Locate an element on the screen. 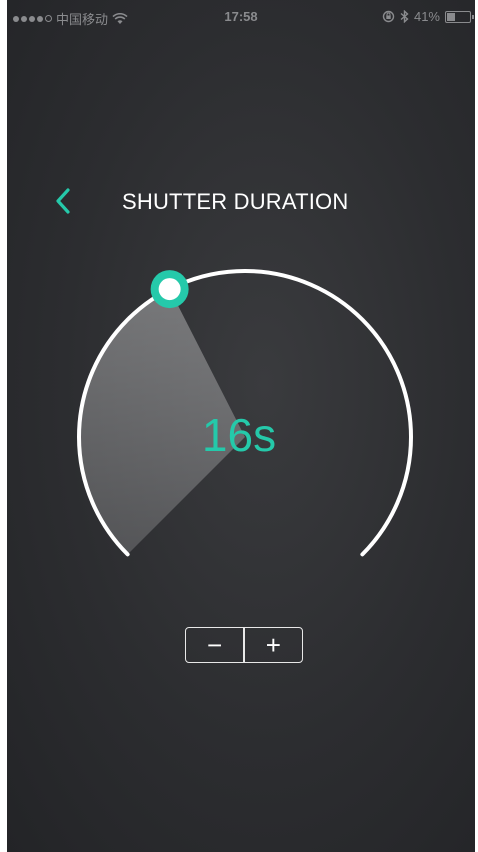 This screenshot has width=478, height=852. dial-knob is located at coordinates (169, 289).